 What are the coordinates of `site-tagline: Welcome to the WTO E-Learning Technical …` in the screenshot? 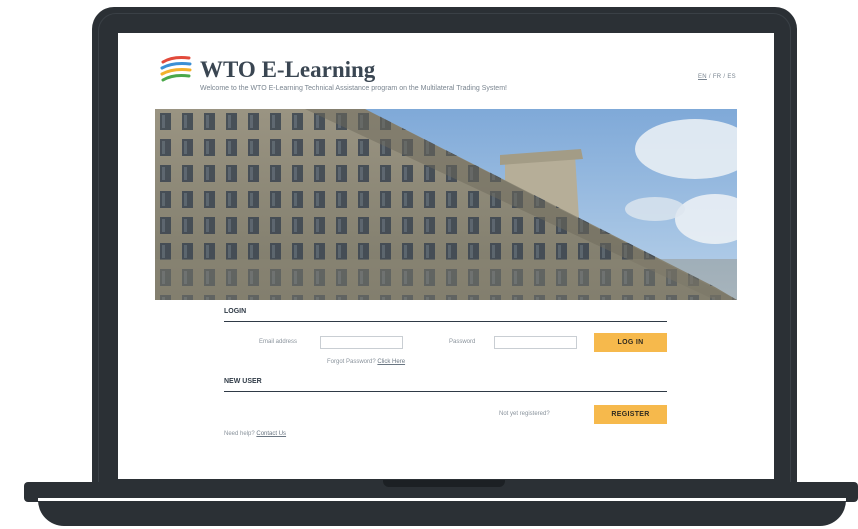 It's located at (353, 88).